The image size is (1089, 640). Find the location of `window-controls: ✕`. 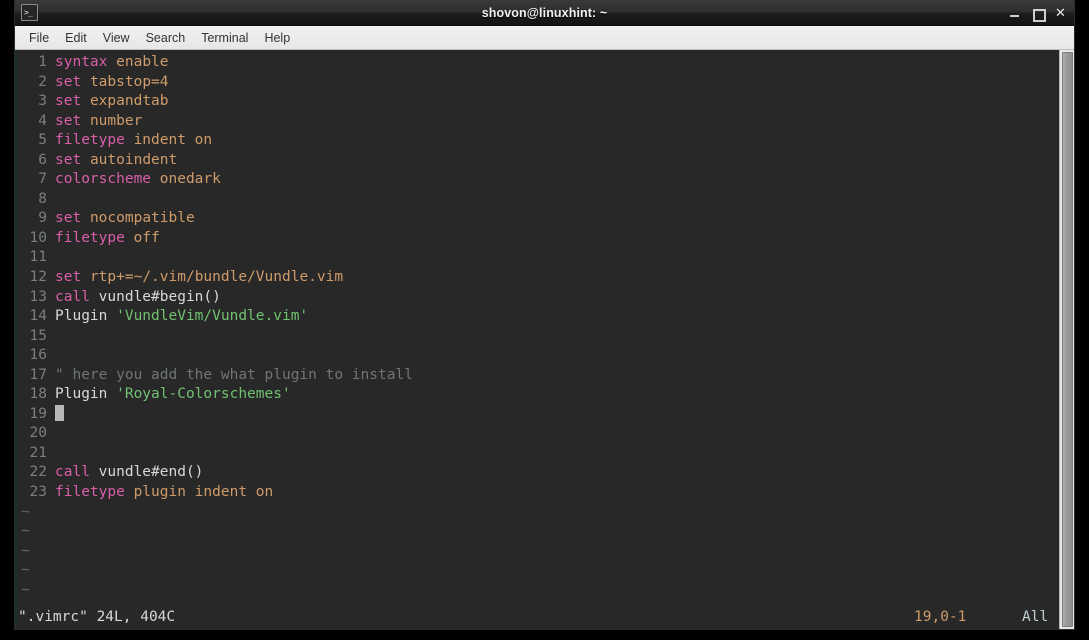

window-controls: ✕ is located at coordinates (1037, 13).